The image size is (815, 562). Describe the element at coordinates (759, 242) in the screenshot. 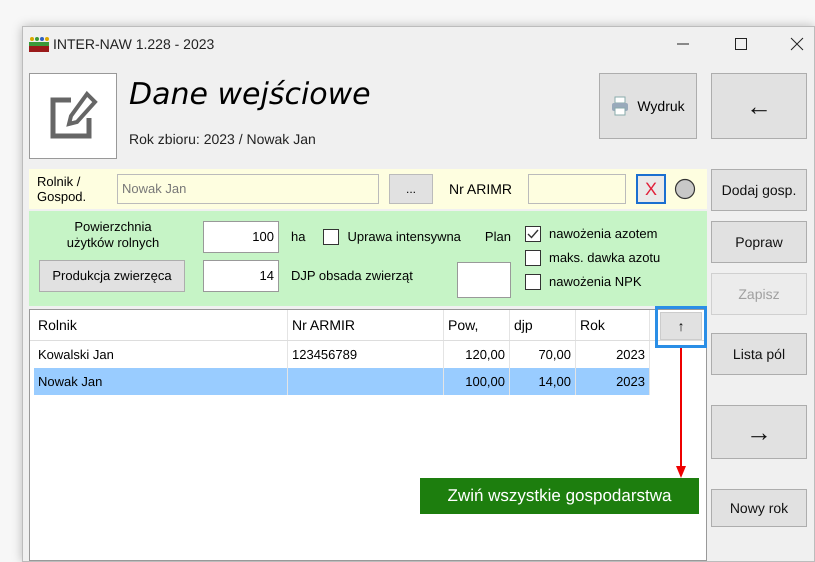

I see `side-button: Popraw` at that location.